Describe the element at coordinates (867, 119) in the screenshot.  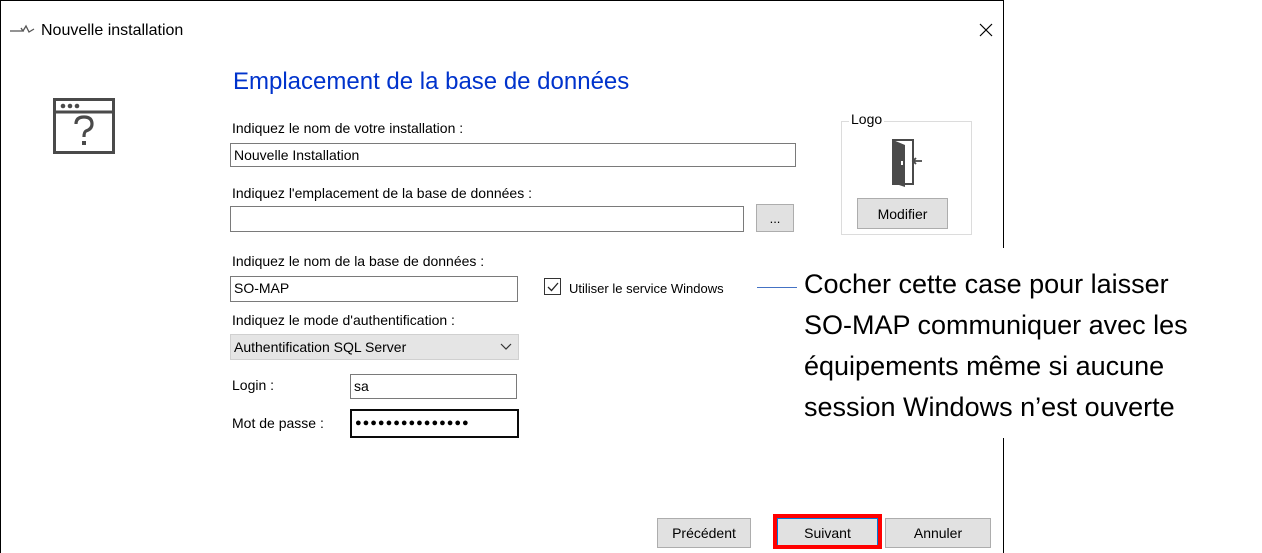
I see `logo-group-label: Logo` at that location.